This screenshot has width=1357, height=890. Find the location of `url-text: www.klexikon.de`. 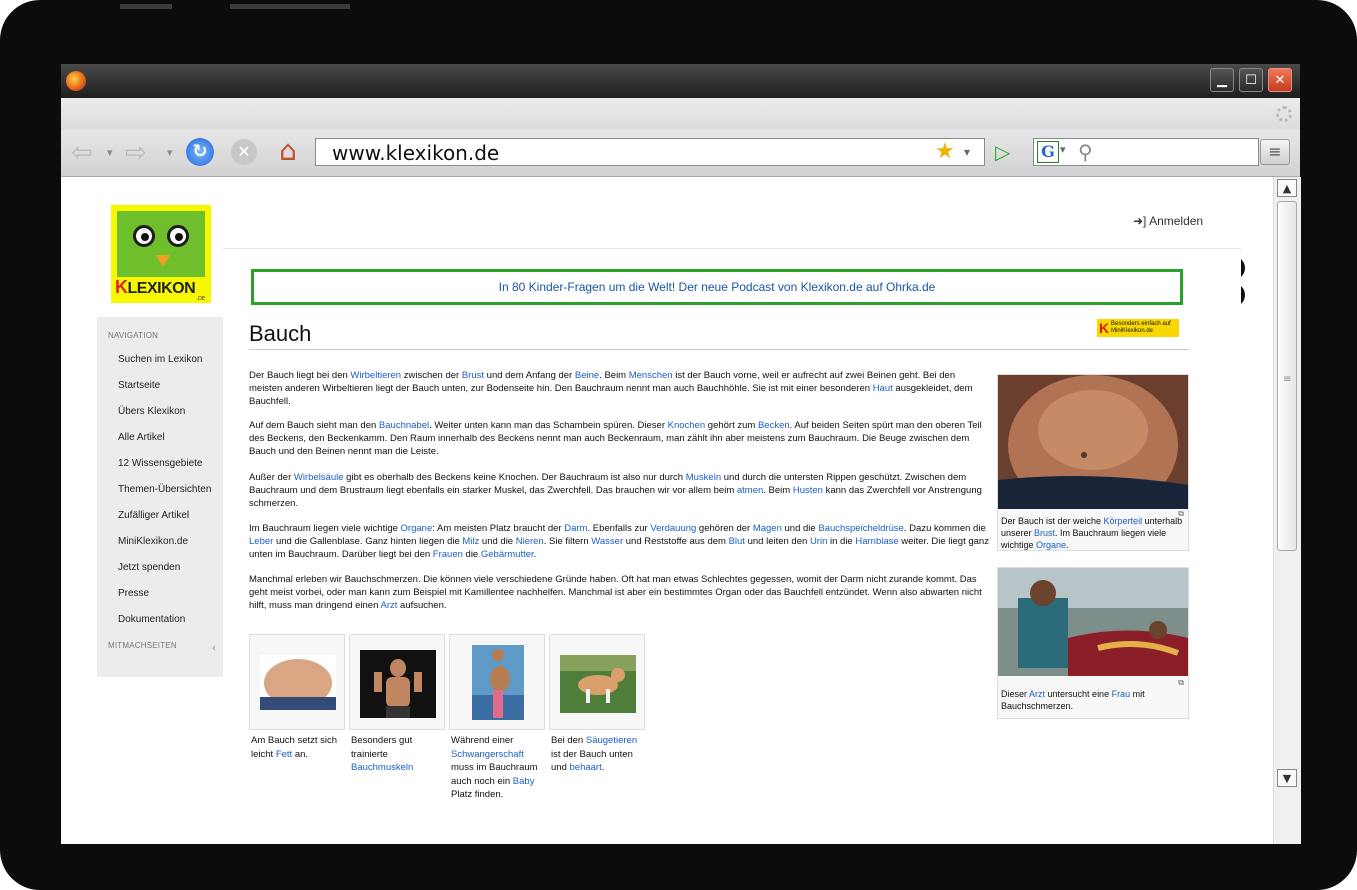

url-text: www.klexikon.de is located at coordinates (415, 153).